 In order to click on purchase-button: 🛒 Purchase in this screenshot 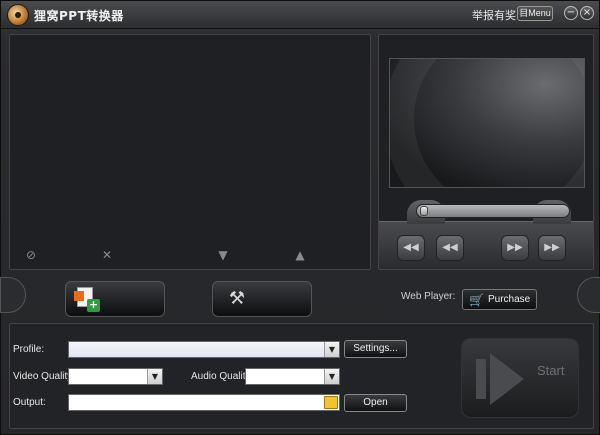, I will do `click(499, 299)`.